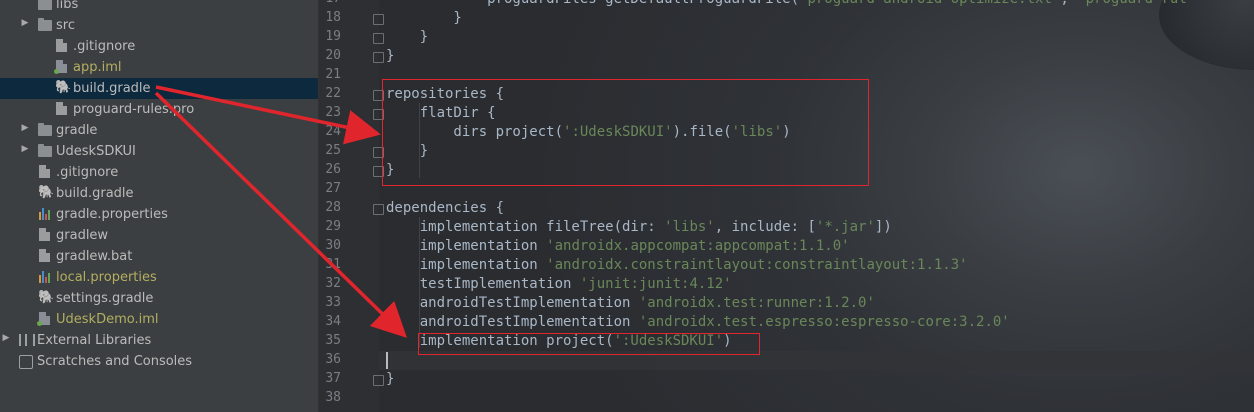 This screenshot has width=1254, height=412. What do you see at coordinates (61, 67) in the screenshot?
I see `iml-file-icon` at bounding box center [61, 67].